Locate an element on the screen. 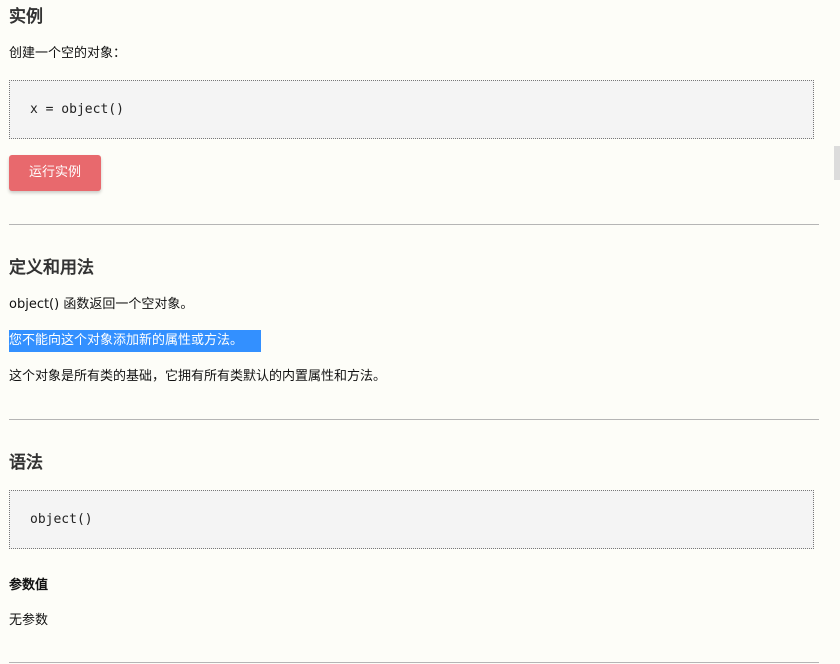  definition-text-2: 您不能向这个对象添加新的属性或方法。 is located at coordinates (135, 341).